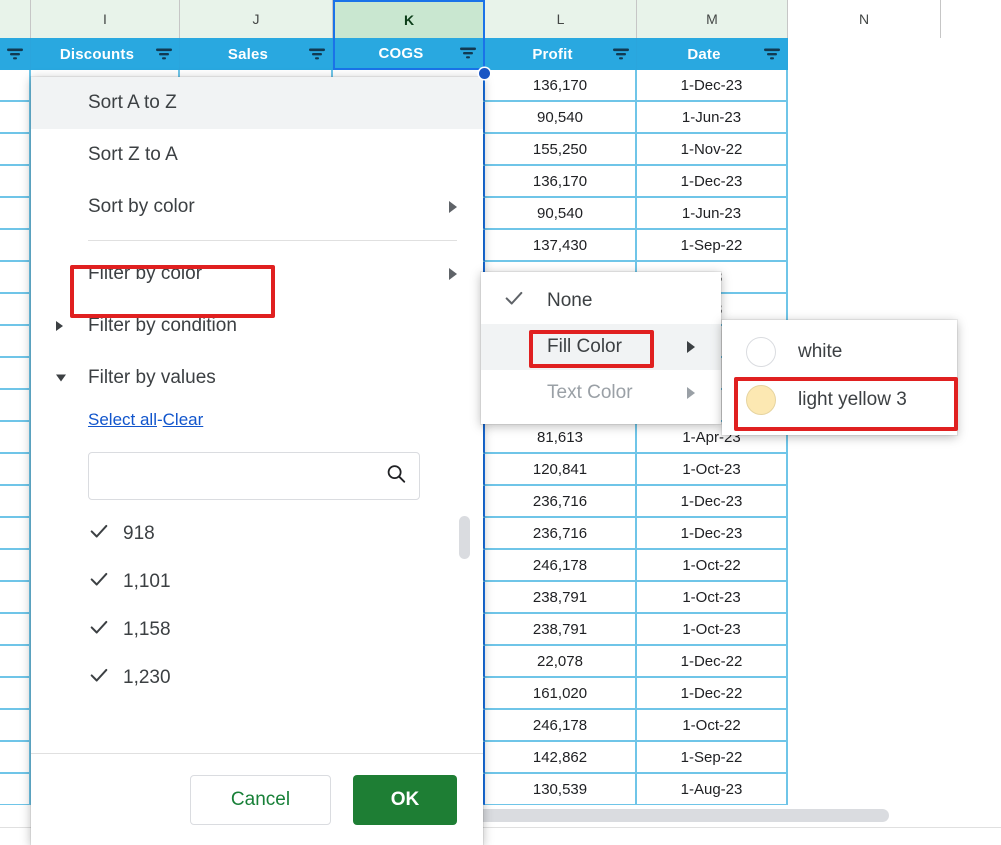 The image size is (1001, 845). I want to click on filter-value-item: 1,230, so click(257, 678).